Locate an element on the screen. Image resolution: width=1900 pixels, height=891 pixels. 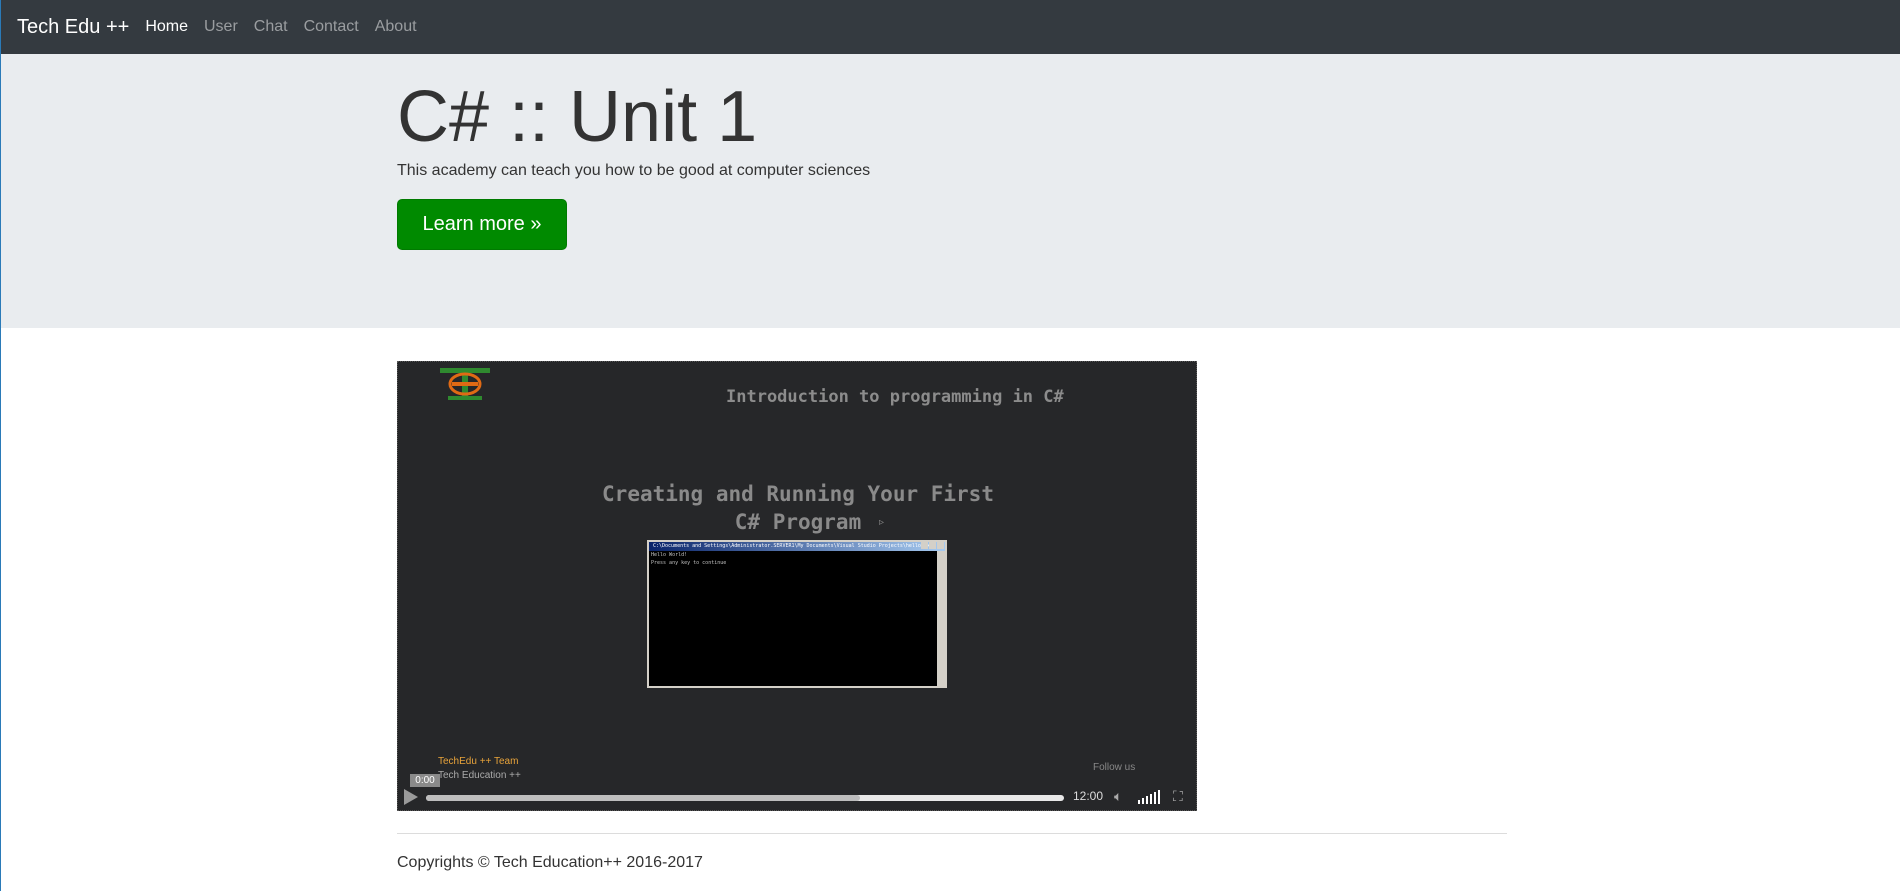
video-subheading-line1: Creating and Running Your First is located at coordinates (798, 494).